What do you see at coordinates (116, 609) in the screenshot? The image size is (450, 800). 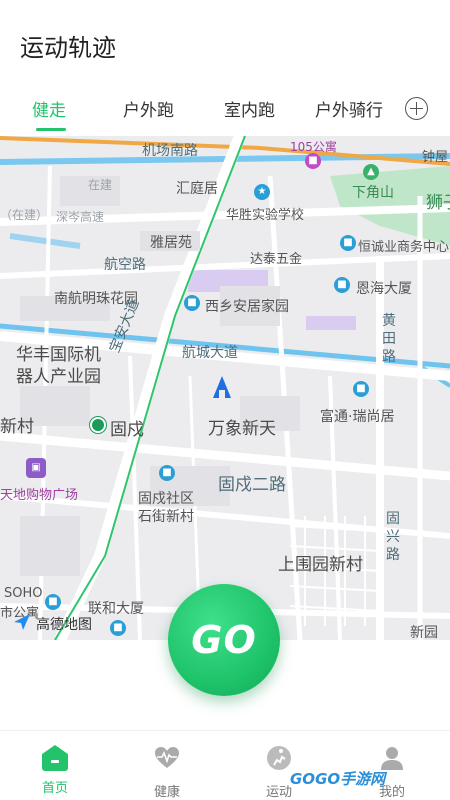 I see `map-label-lianhe-building: 联和大厦` at bounding box center [116, 609].